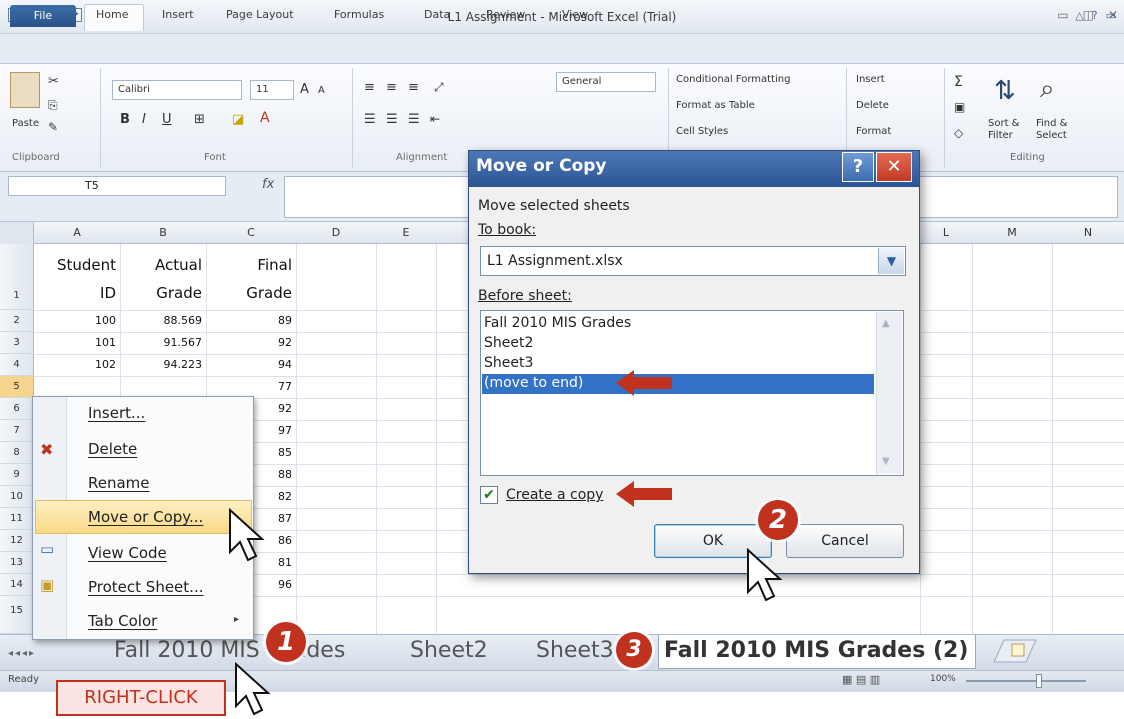  Describe the element at coordinates (370, 119) in the screenshot. I see `align-left-icon: ☰` at that location.